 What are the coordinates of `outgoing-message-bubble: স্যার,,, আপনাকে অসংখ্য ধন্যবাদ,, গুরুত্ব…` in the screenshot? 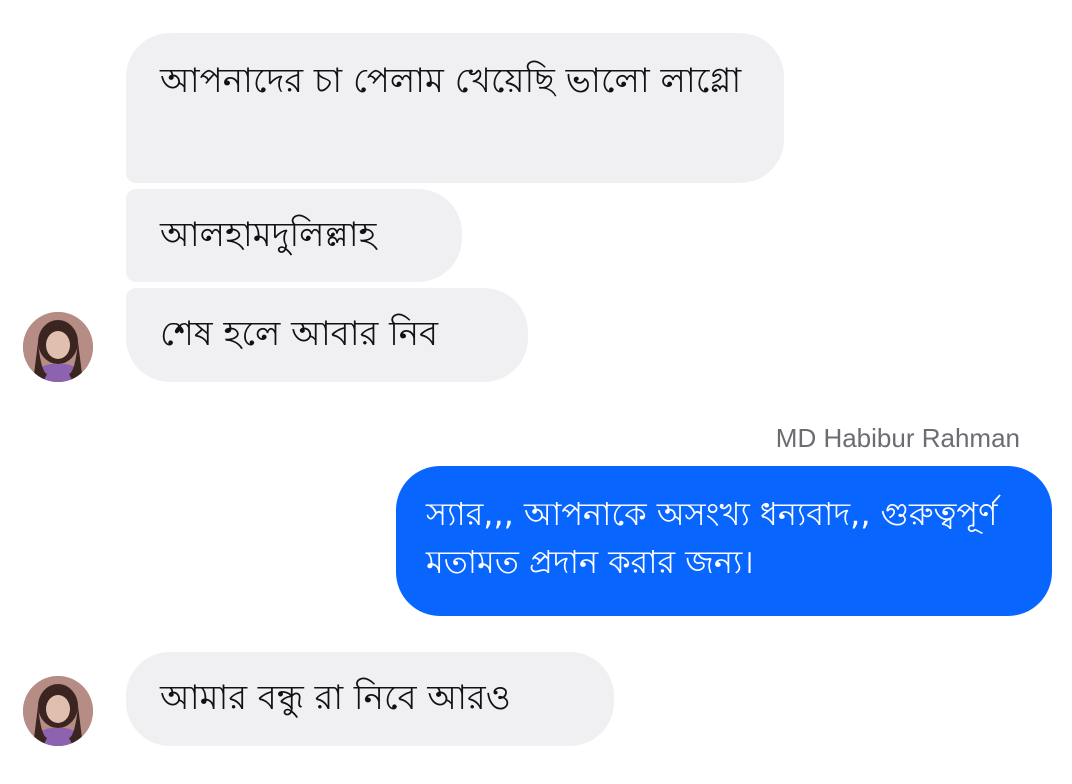 It's located at (724, 541).